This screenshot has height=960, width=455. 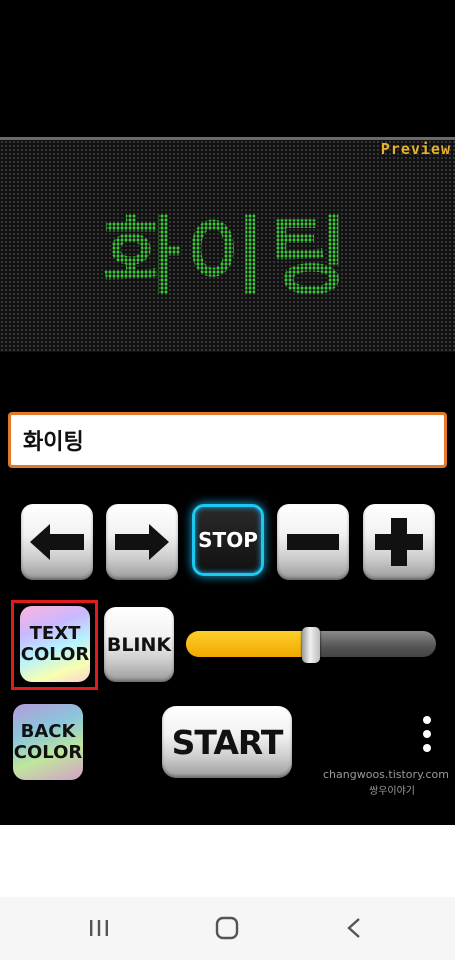 I want to click on stop-button: STOP, so click(x=228, y=540).